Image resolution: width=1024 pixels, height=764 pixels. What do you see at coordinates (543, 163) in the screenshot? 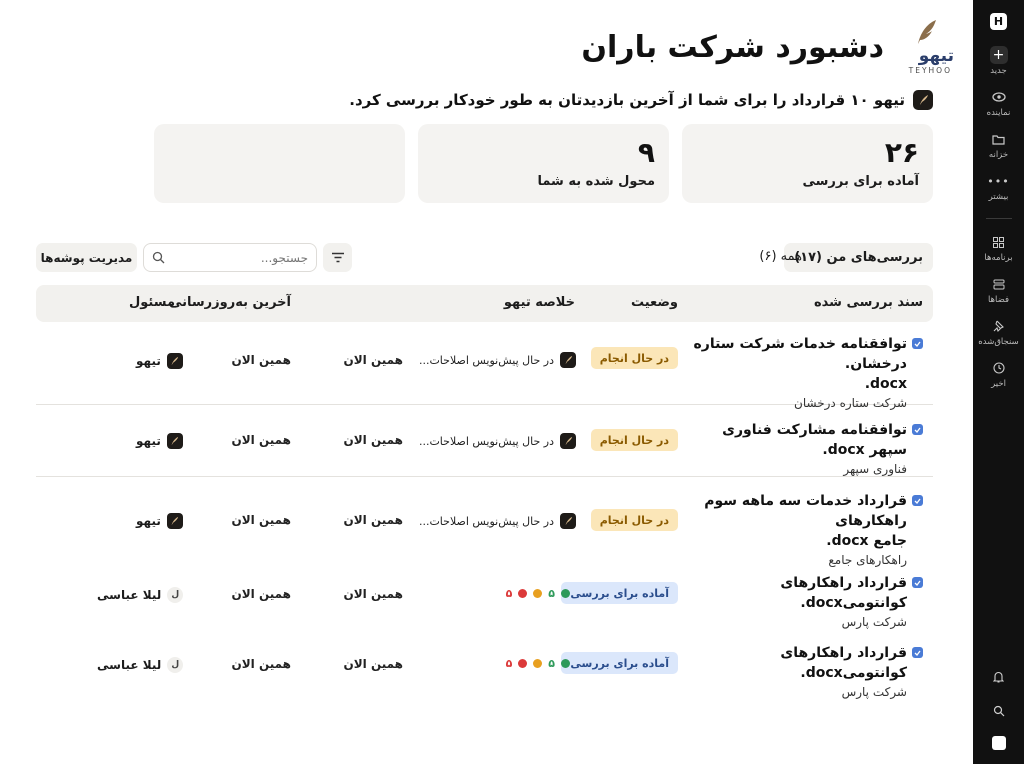
I see `stat-card-assigned: ۹ محول شده به شما` at bounding box center [543, 163].